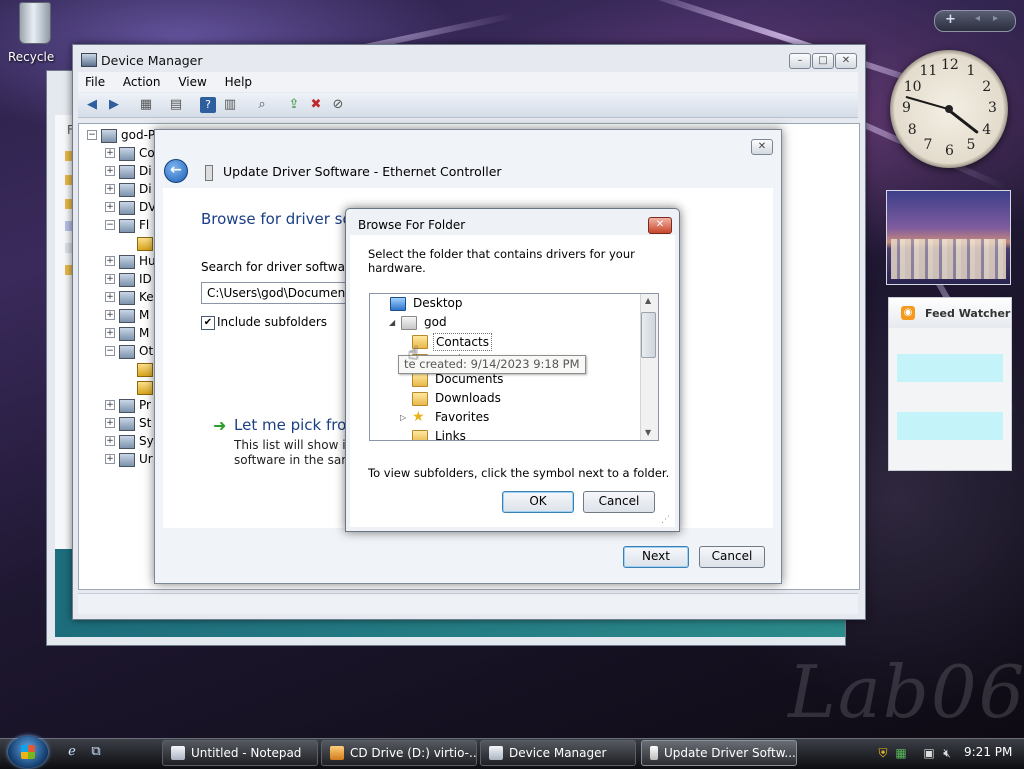 The height and width of the screenshot is (769, 1024). I want to click on volume-muted-icon: 🔇︎, so click(947, 753).